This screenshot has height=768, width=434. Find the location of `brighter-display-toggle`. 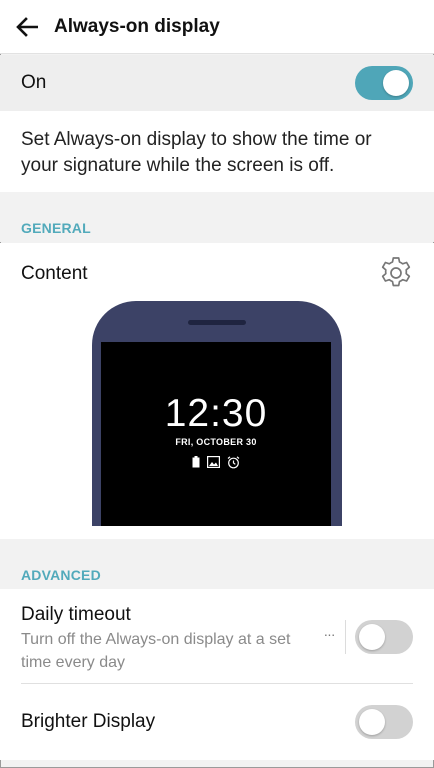

brighter-display-toggle is located at coordinates (384, 722).